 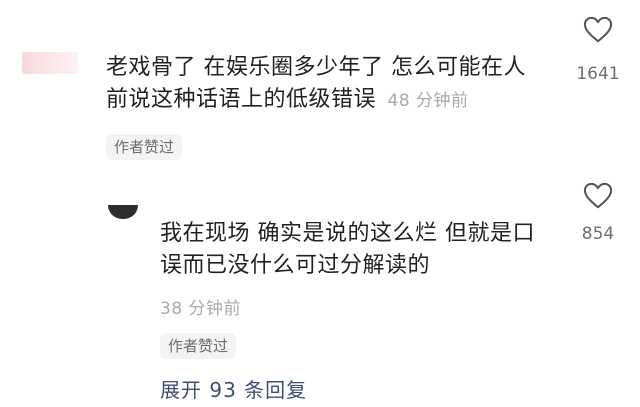 What do you see at coordinates (295, 265) in the screenshot?
I see `comment-2-line2: 误而已没什么可过分解读的` at bounding box center [295, 265].